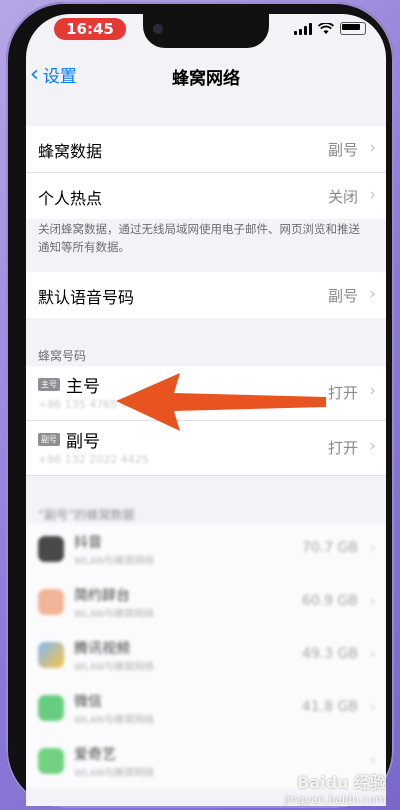 The image size is (400, 810). Describe the element at coordinates (62, 356) in the screenshot. I see `sims-header: 蜂窝号码` at that location.